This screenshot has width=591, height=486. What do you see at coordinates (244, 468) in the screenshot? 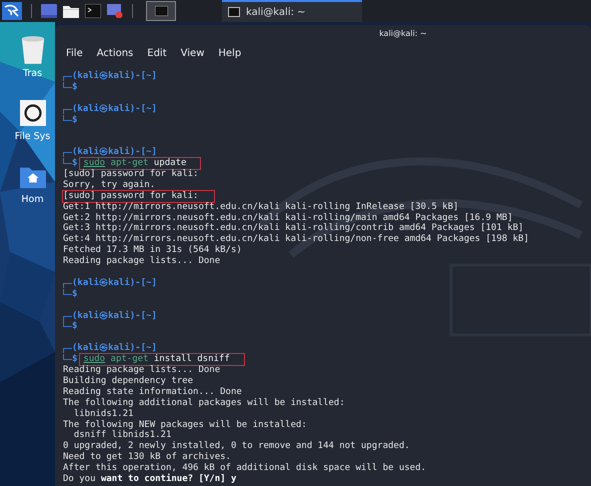
I see `output-line: After this operation, 496 kB of additional disk space will be used.` at bounding box center [244, 468].